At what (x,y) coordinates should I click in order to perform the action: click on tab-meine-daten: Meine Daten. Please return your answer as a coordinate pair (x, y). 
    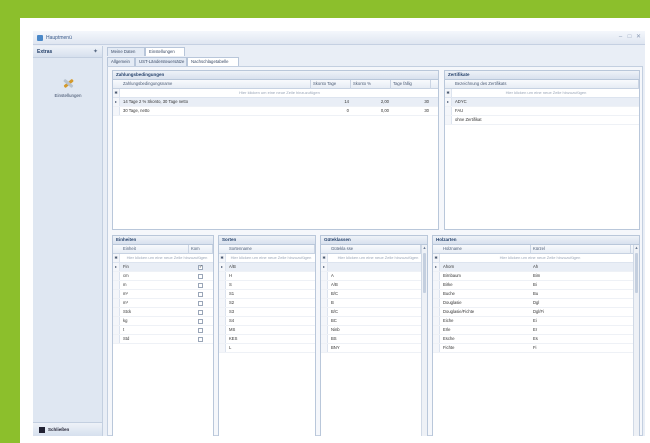
    Looking at the image, I should click on (126, 51).